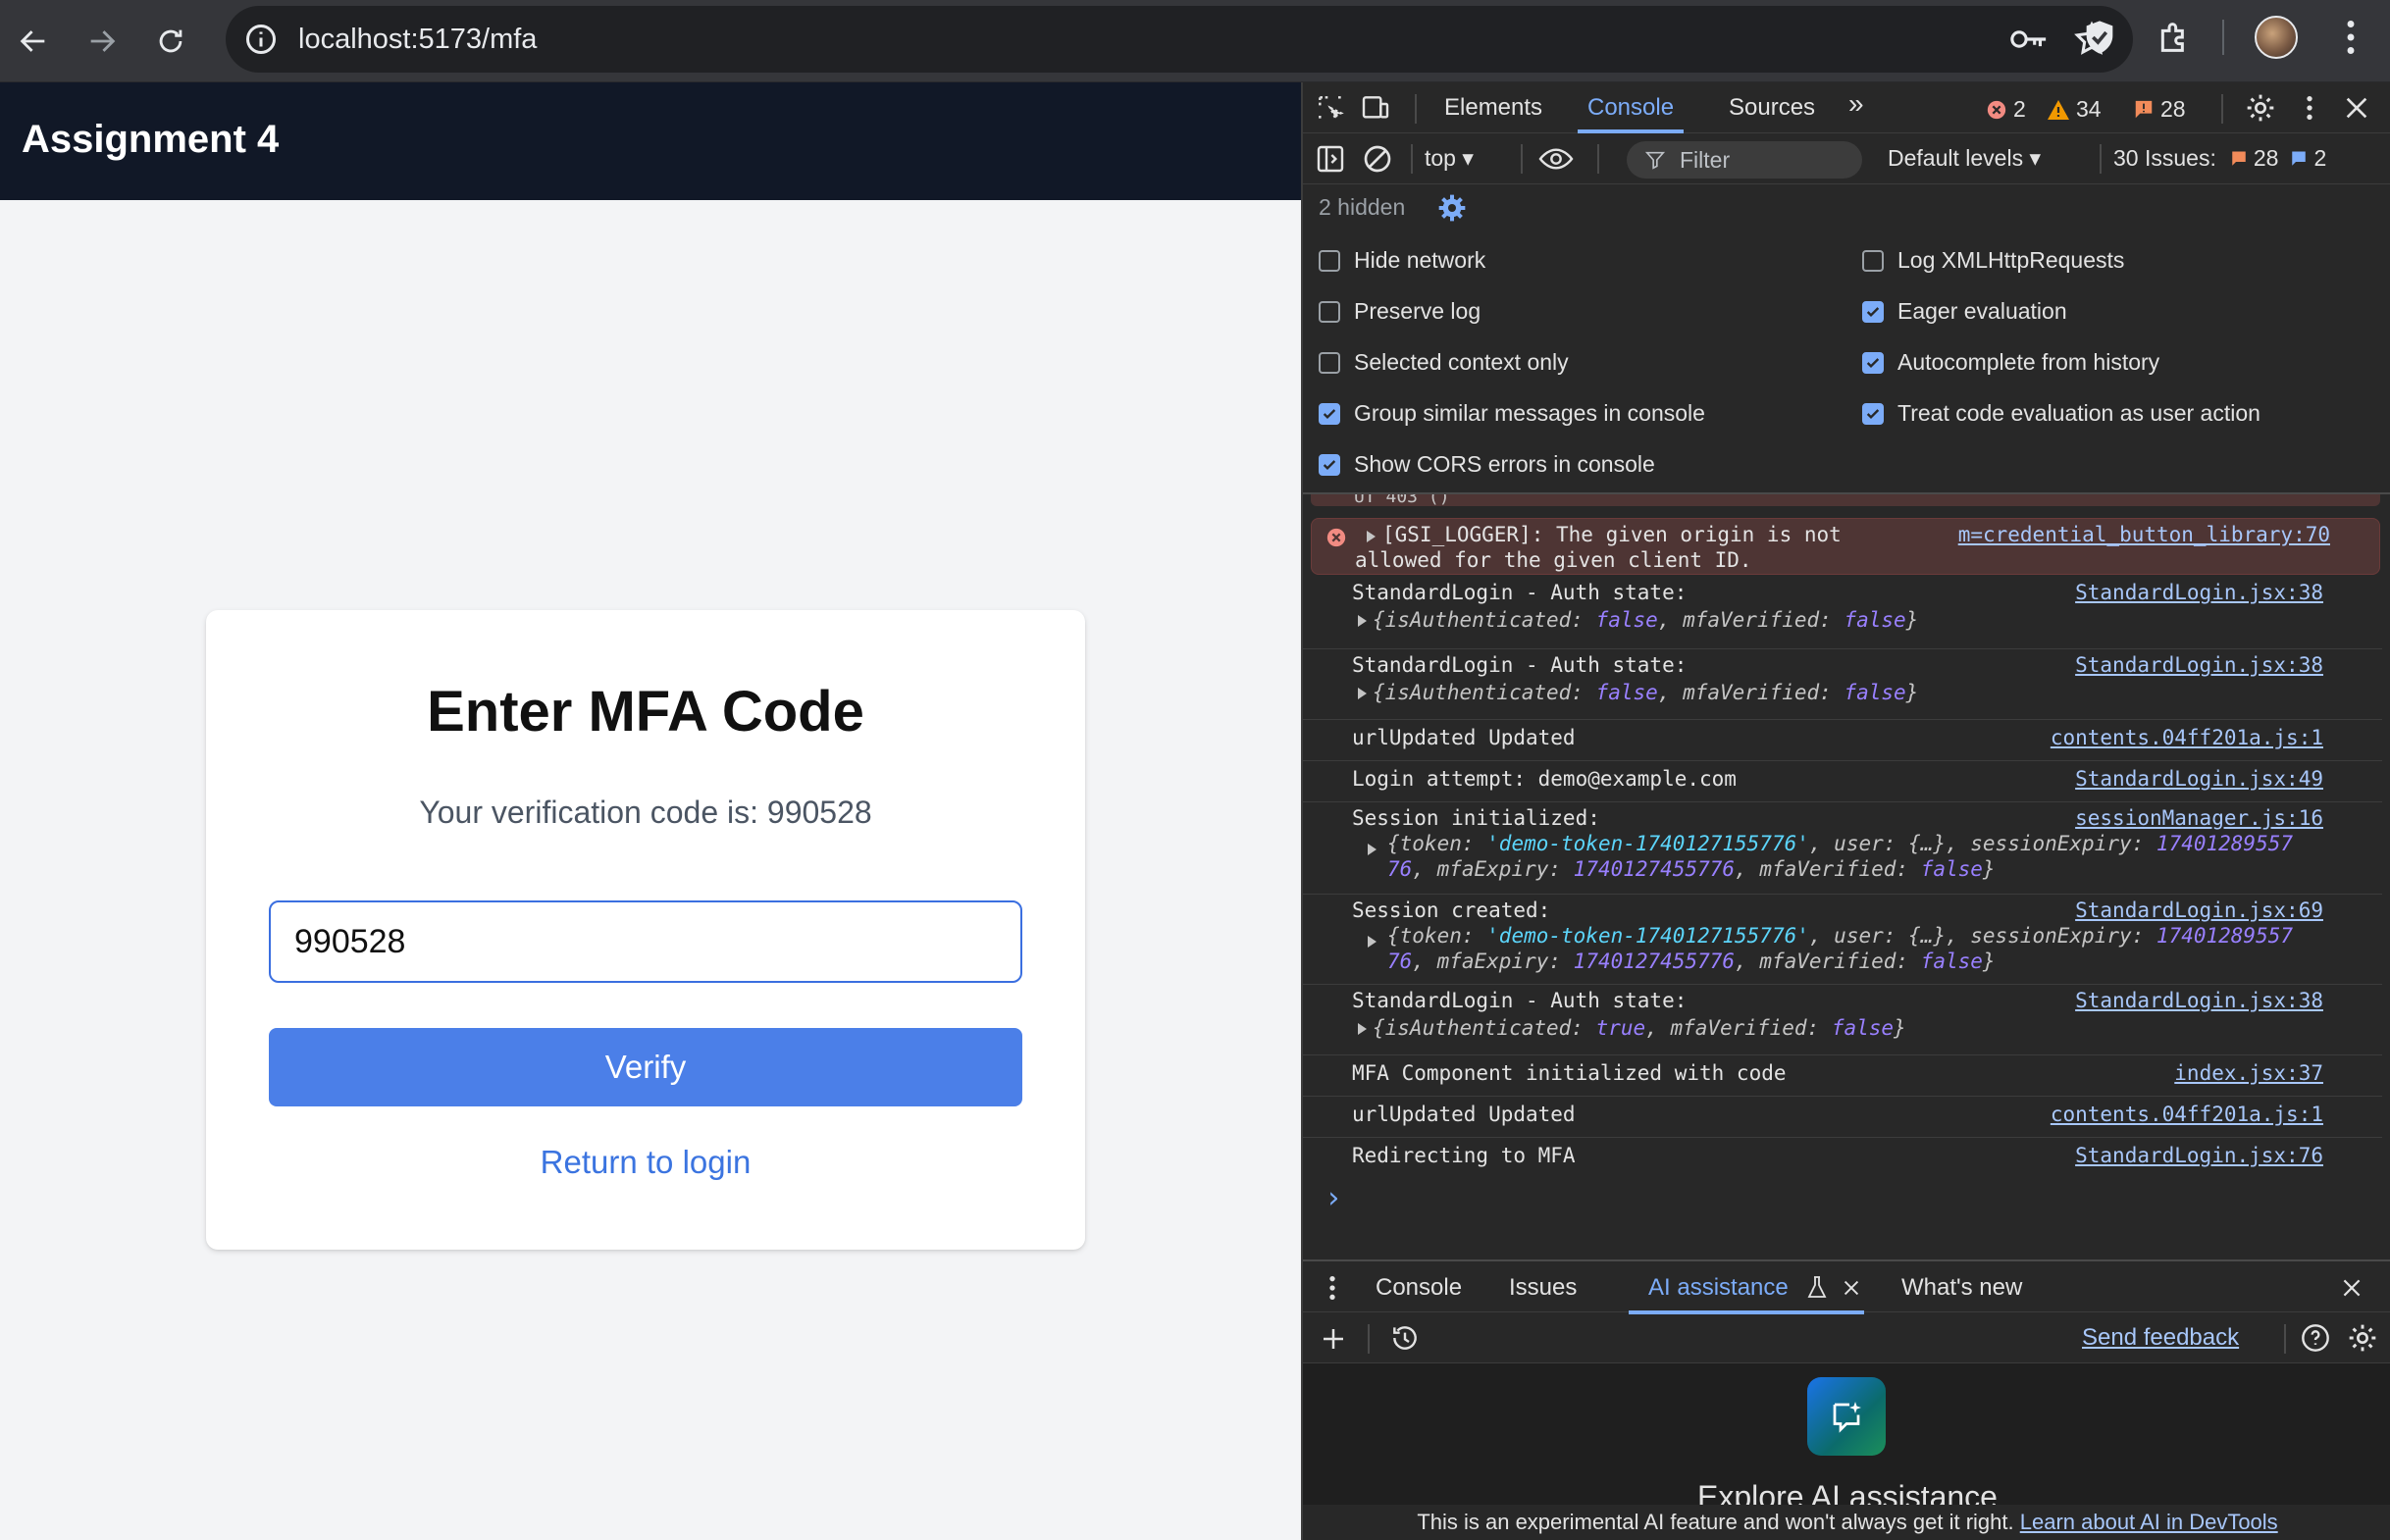 The image size is (2390, 1540). Describe the element at coordinates (2006, 109) in the screenshot. I see `error-count-badge: 2` at that location.